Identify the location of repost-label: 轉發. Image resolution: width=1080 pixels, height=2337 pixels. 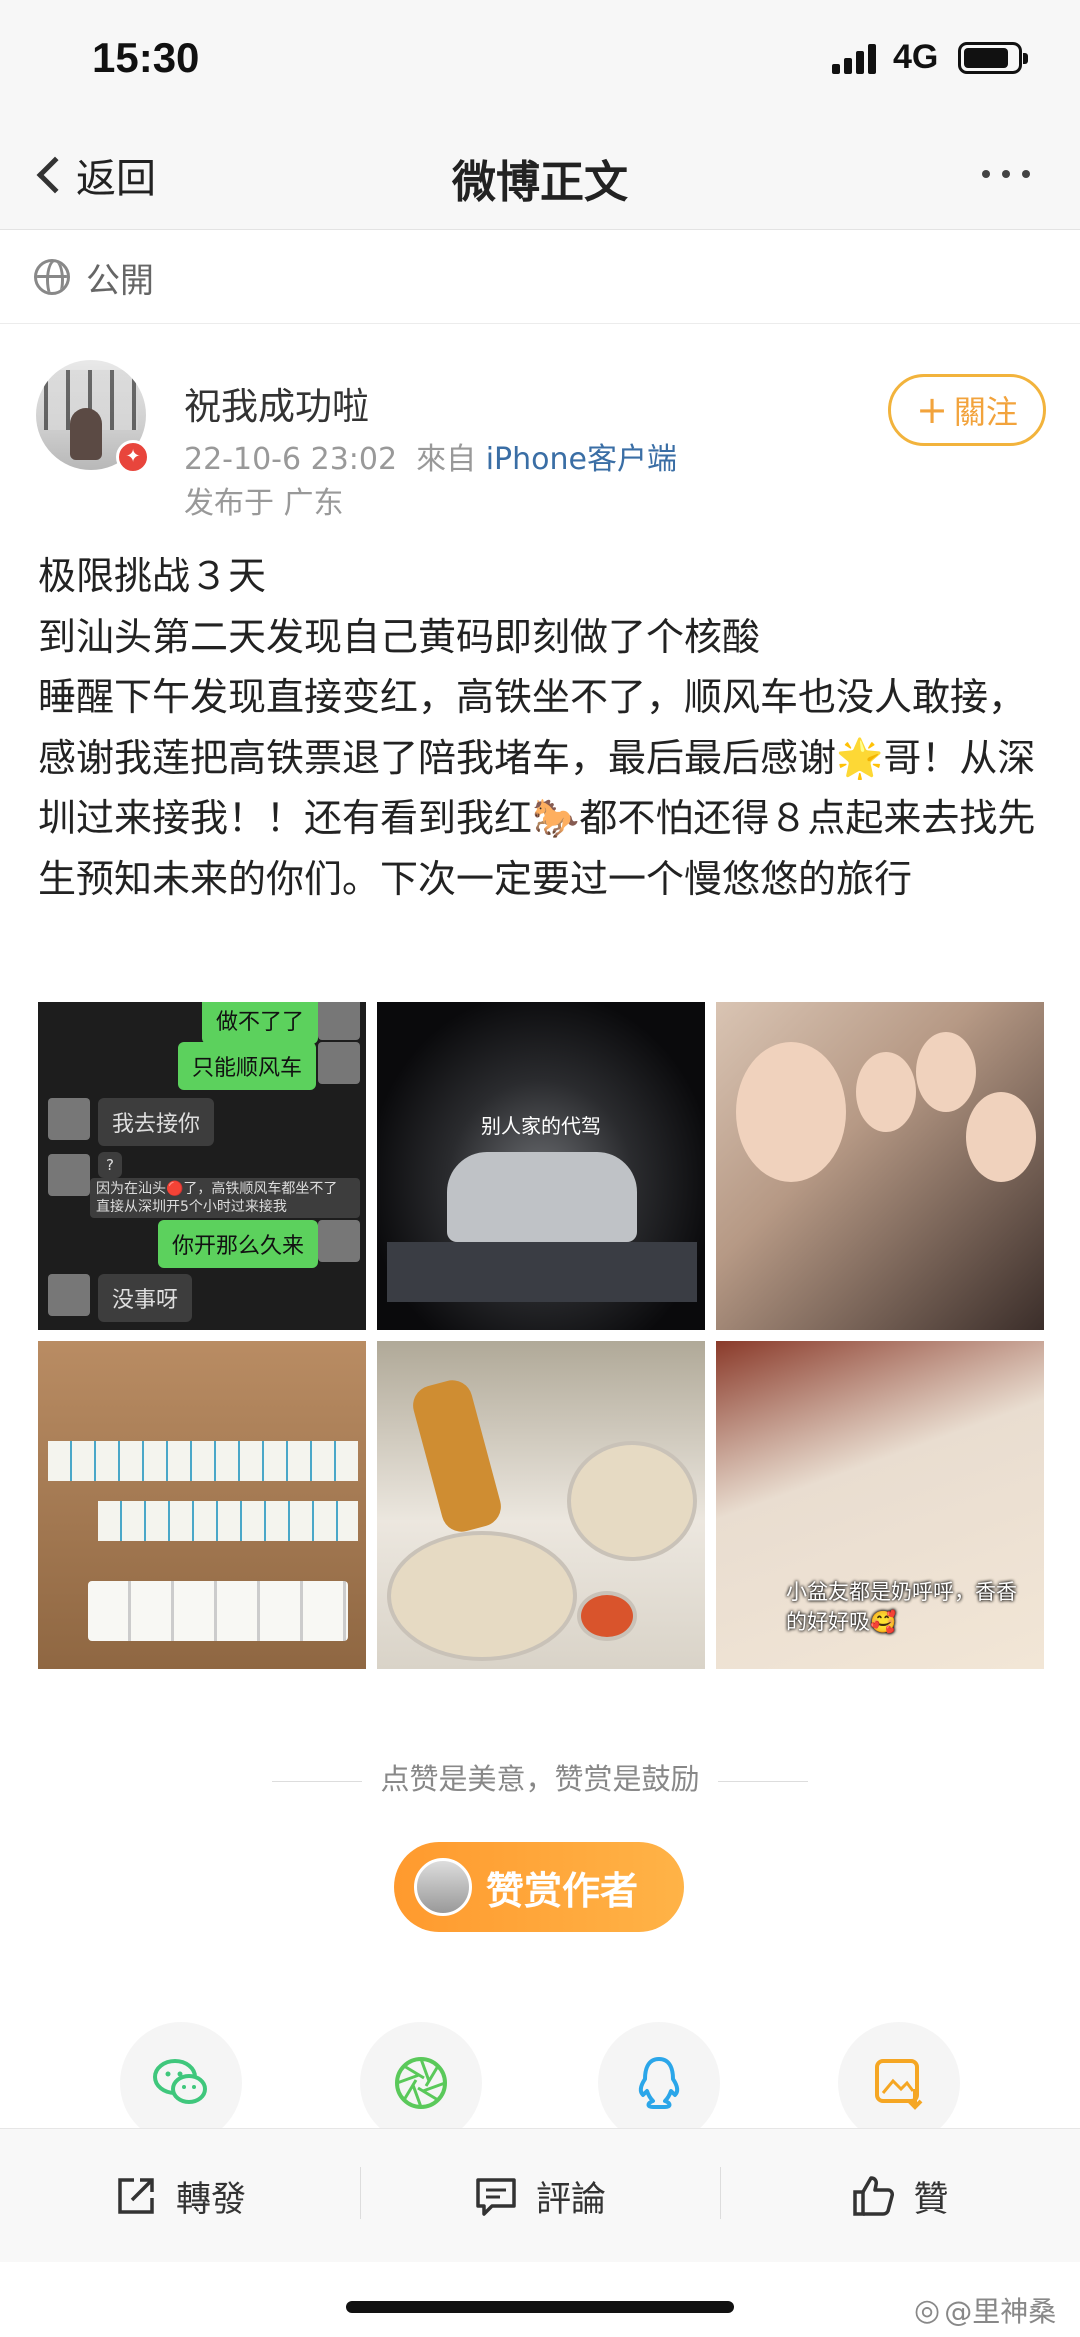
(210, 2199).